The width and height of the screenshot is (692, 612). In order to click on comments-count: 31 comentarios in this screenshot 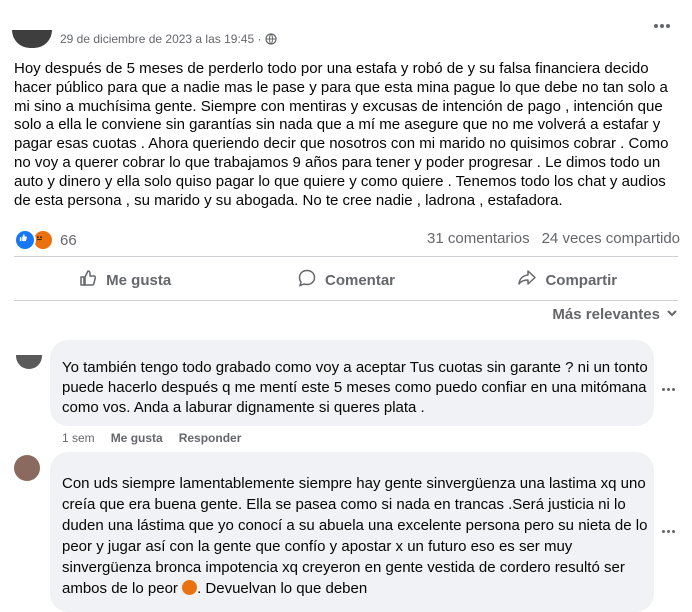, I will do `click(478, 238)`.